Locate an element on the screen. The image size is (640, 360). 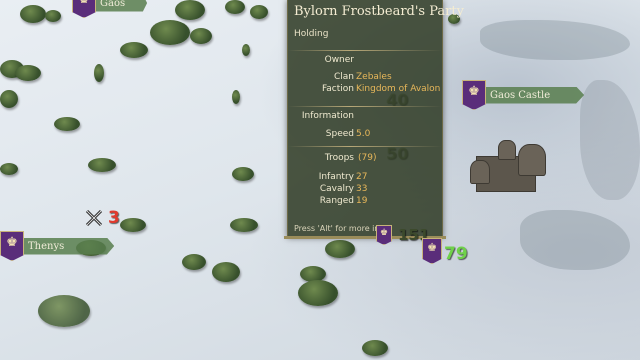
settlement-name: Thenys is located at coordinates (68, 246).